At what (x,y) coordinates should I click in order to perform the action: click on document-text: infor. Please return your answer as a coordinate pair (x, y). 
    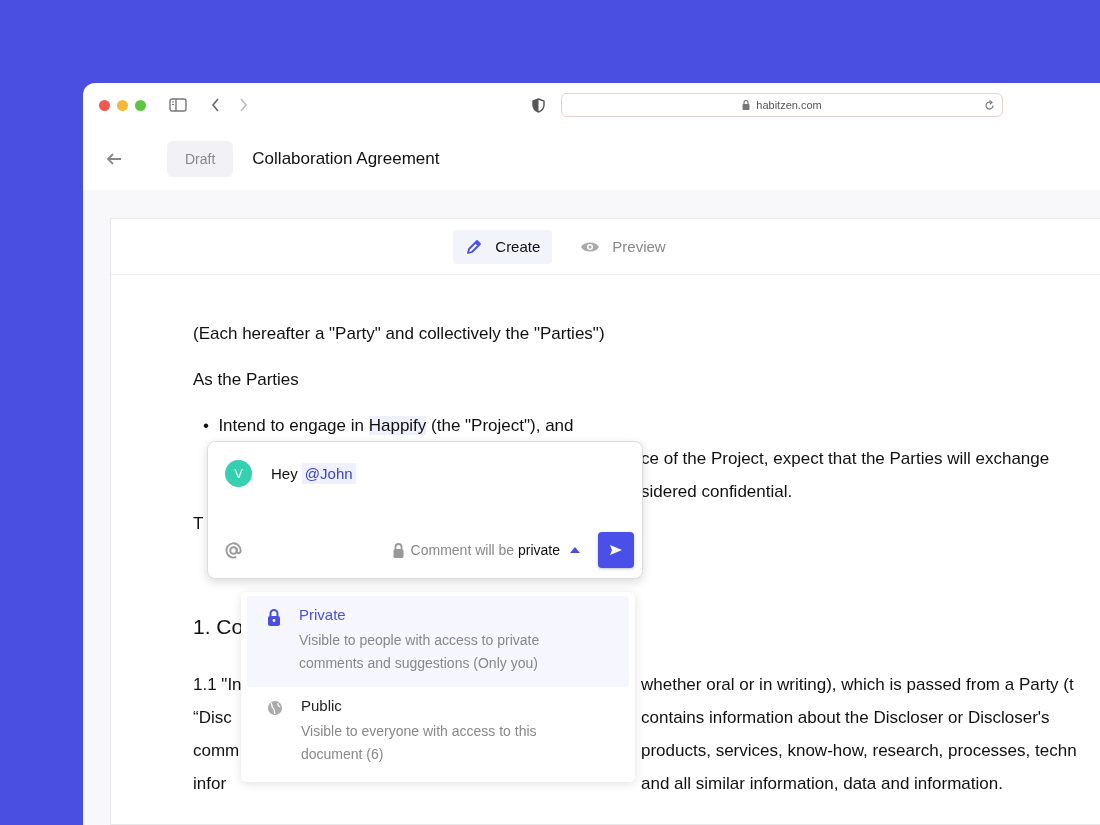
    Looking at the image, I should click on (210, 783).